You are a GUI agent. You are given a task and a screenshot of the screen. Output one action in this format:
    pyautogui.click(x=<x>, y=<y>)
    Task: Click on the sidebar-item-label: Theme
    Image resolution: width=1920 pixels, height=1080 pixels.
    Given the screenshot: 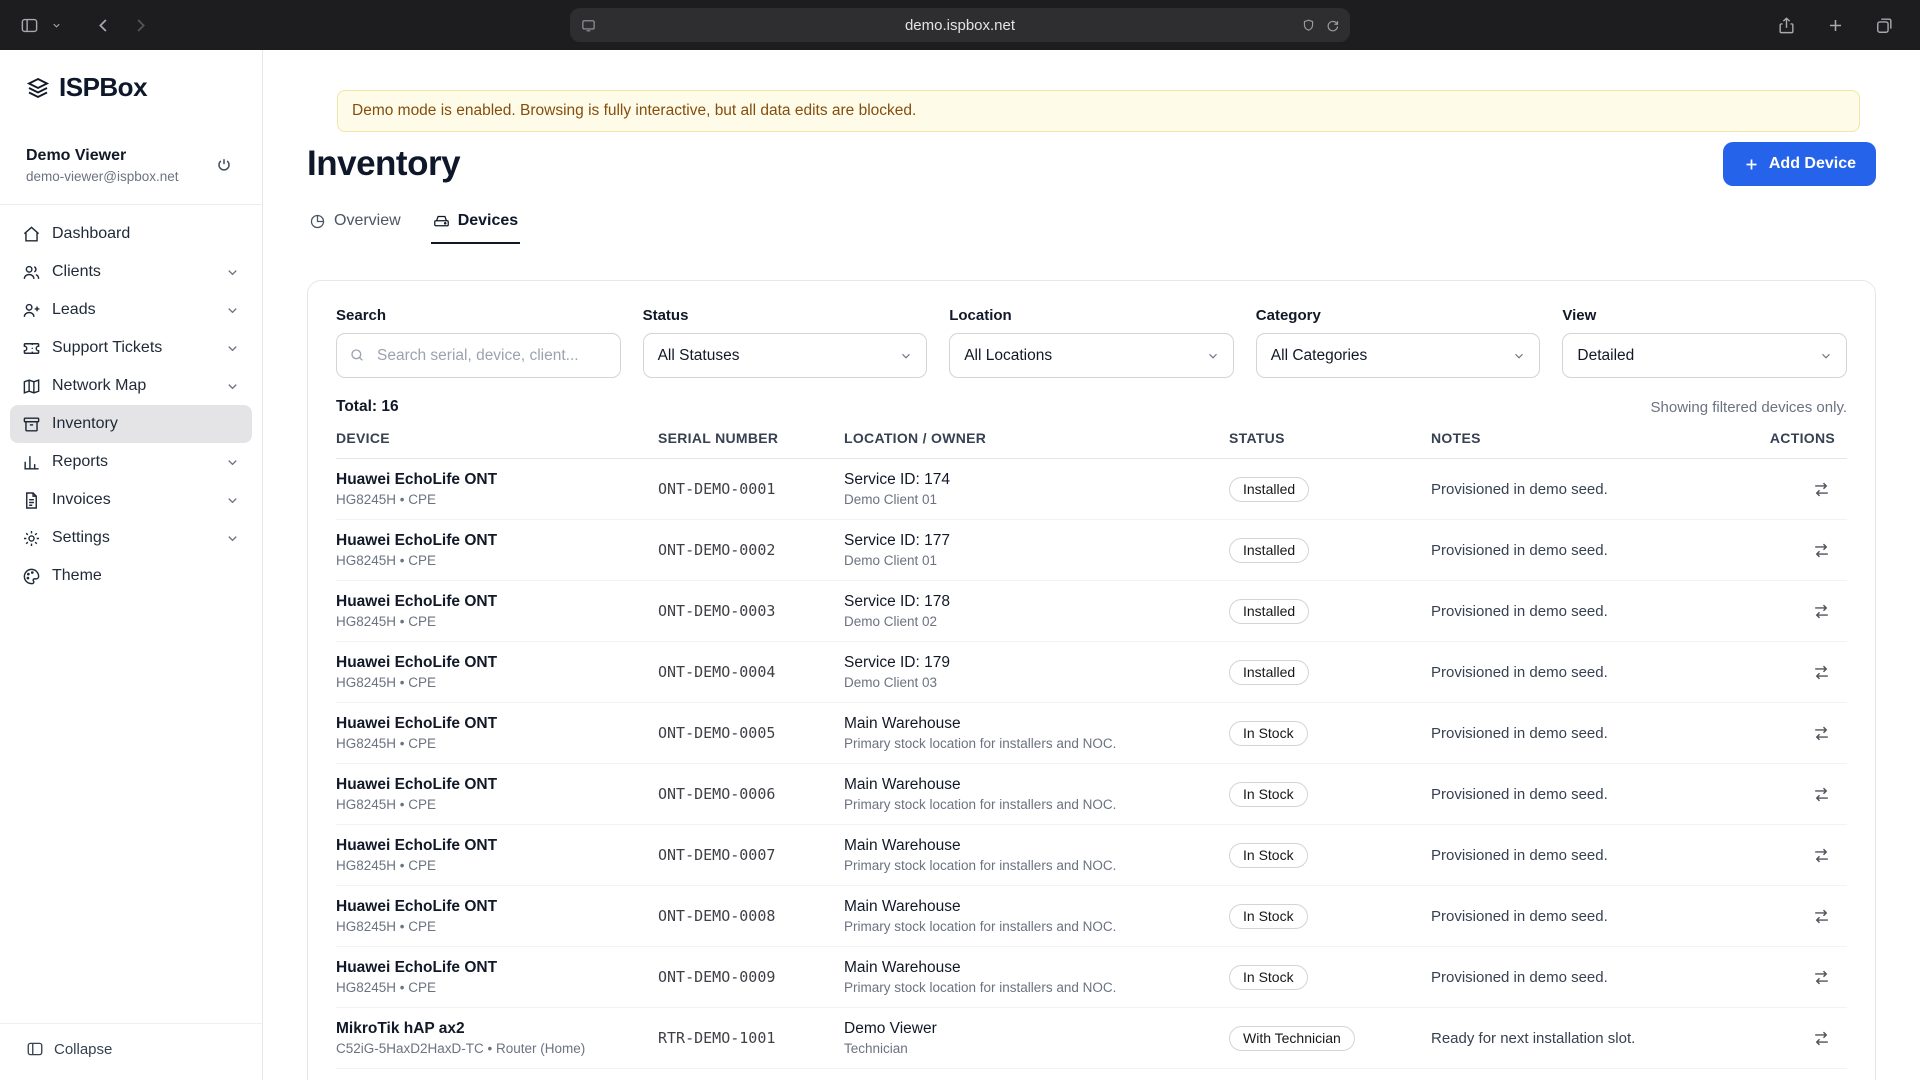 What is the action you would take?
    pyautogui.click(x=77, y=575)
    